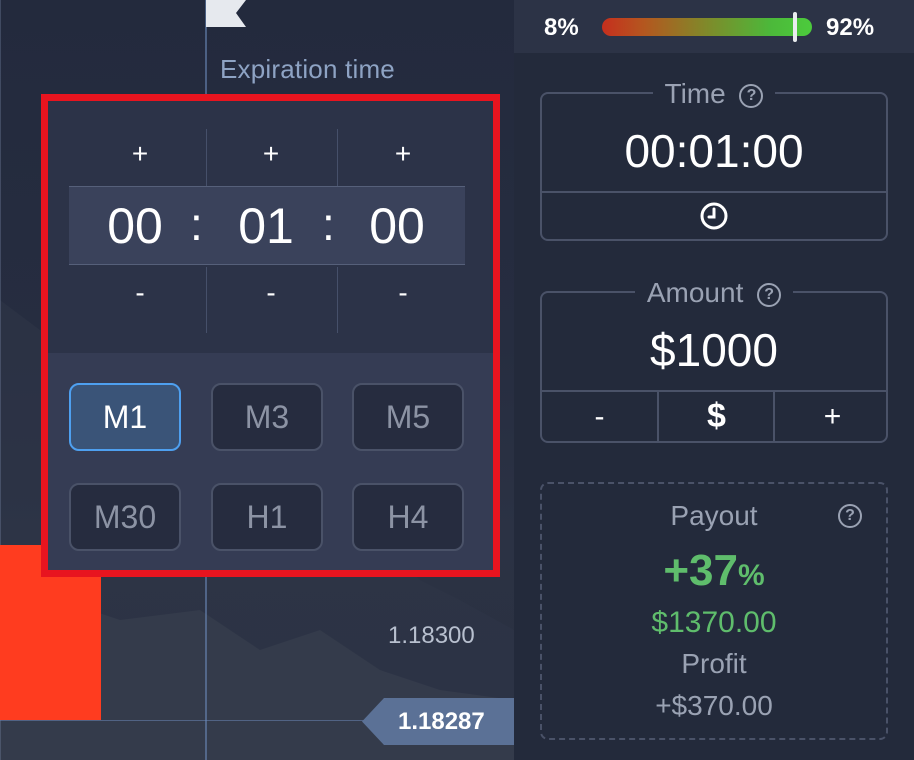 The image size is (914, 760). What do you see at coordinates (716, 416) in the screenshot?
I see `currency-button: $` at bounding box center [716, 416].